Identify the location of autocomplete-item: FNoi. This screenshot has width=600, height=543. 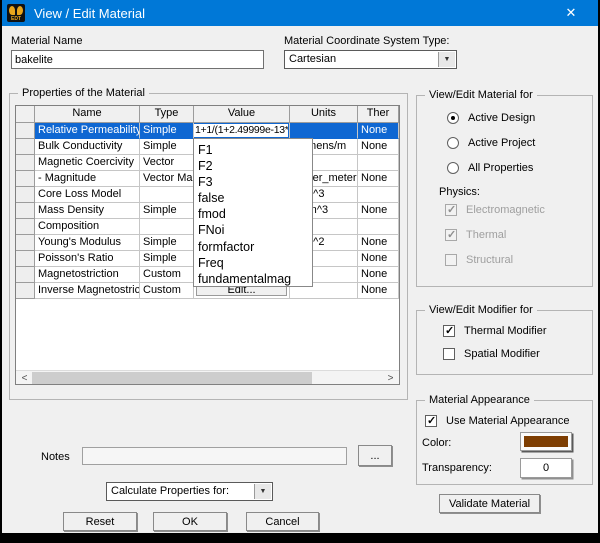
(253, 230).